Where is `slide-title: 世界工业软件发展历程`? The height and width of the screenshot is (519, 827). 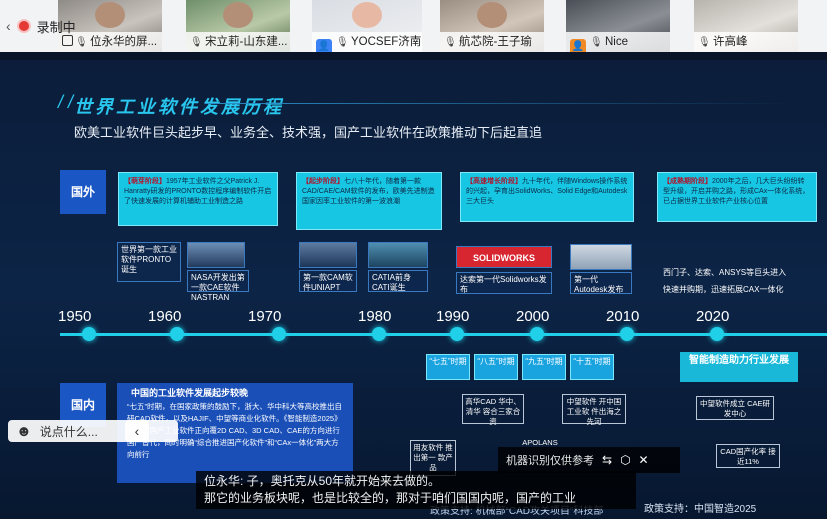
slide-title: 世界工业软件发展历程 is located at coordinates (179, 107).